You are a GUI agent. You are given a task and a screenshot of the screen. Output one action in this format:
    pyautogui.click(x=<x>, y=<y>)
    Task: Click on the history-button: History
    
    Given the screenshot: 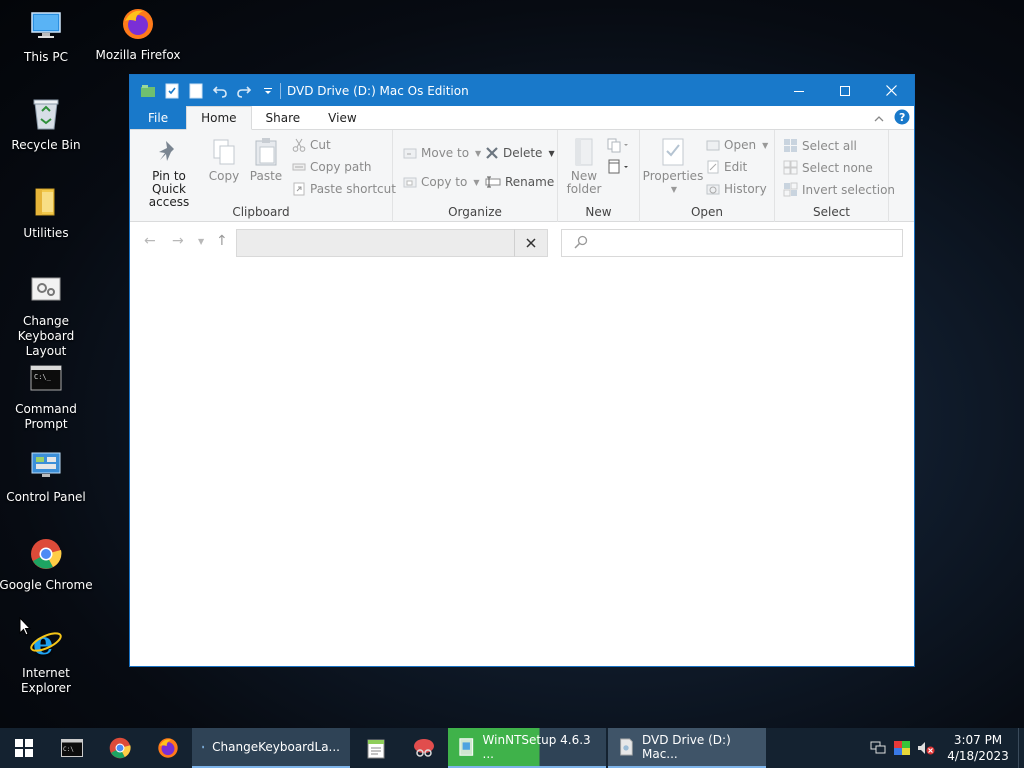 What is the action you would take?
    pyautogui.click(x=736, y=189)
    